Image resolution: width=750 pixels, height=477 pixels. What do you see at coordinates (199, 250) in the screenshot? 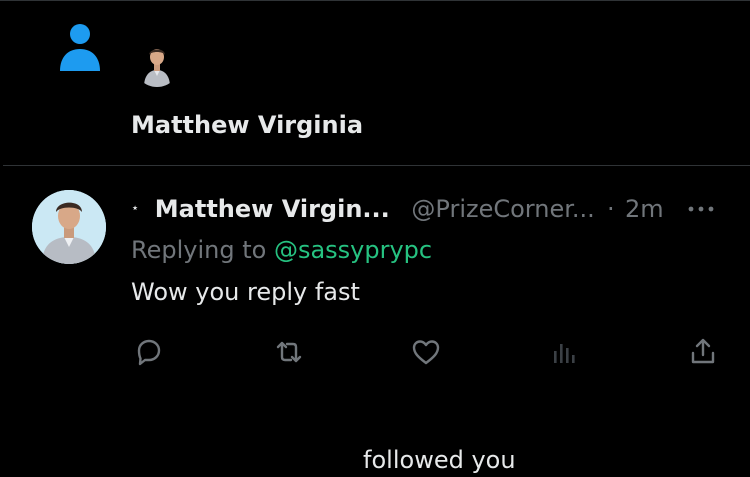
I see `replying-to-label: Replying to` at bounding box center [199, 250].